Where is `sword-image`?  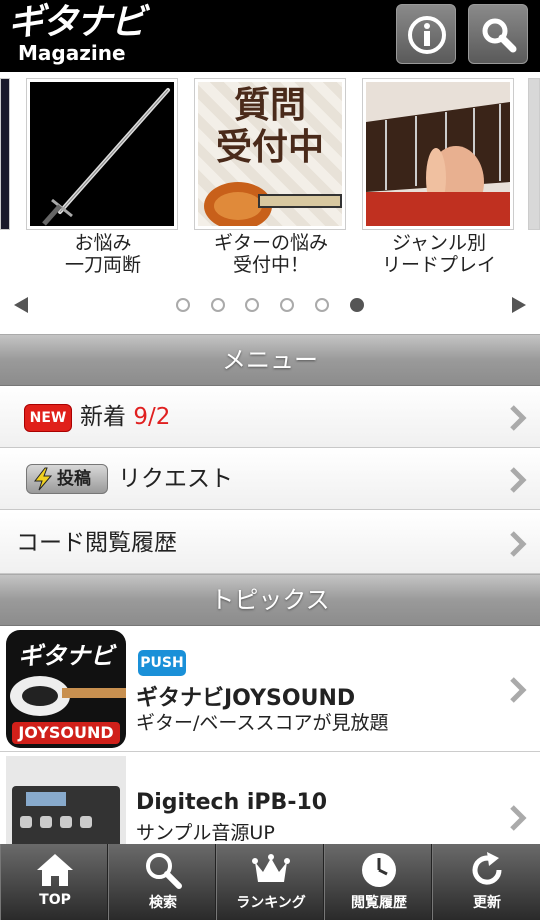
sword-image is located at coordinates (102, 154).